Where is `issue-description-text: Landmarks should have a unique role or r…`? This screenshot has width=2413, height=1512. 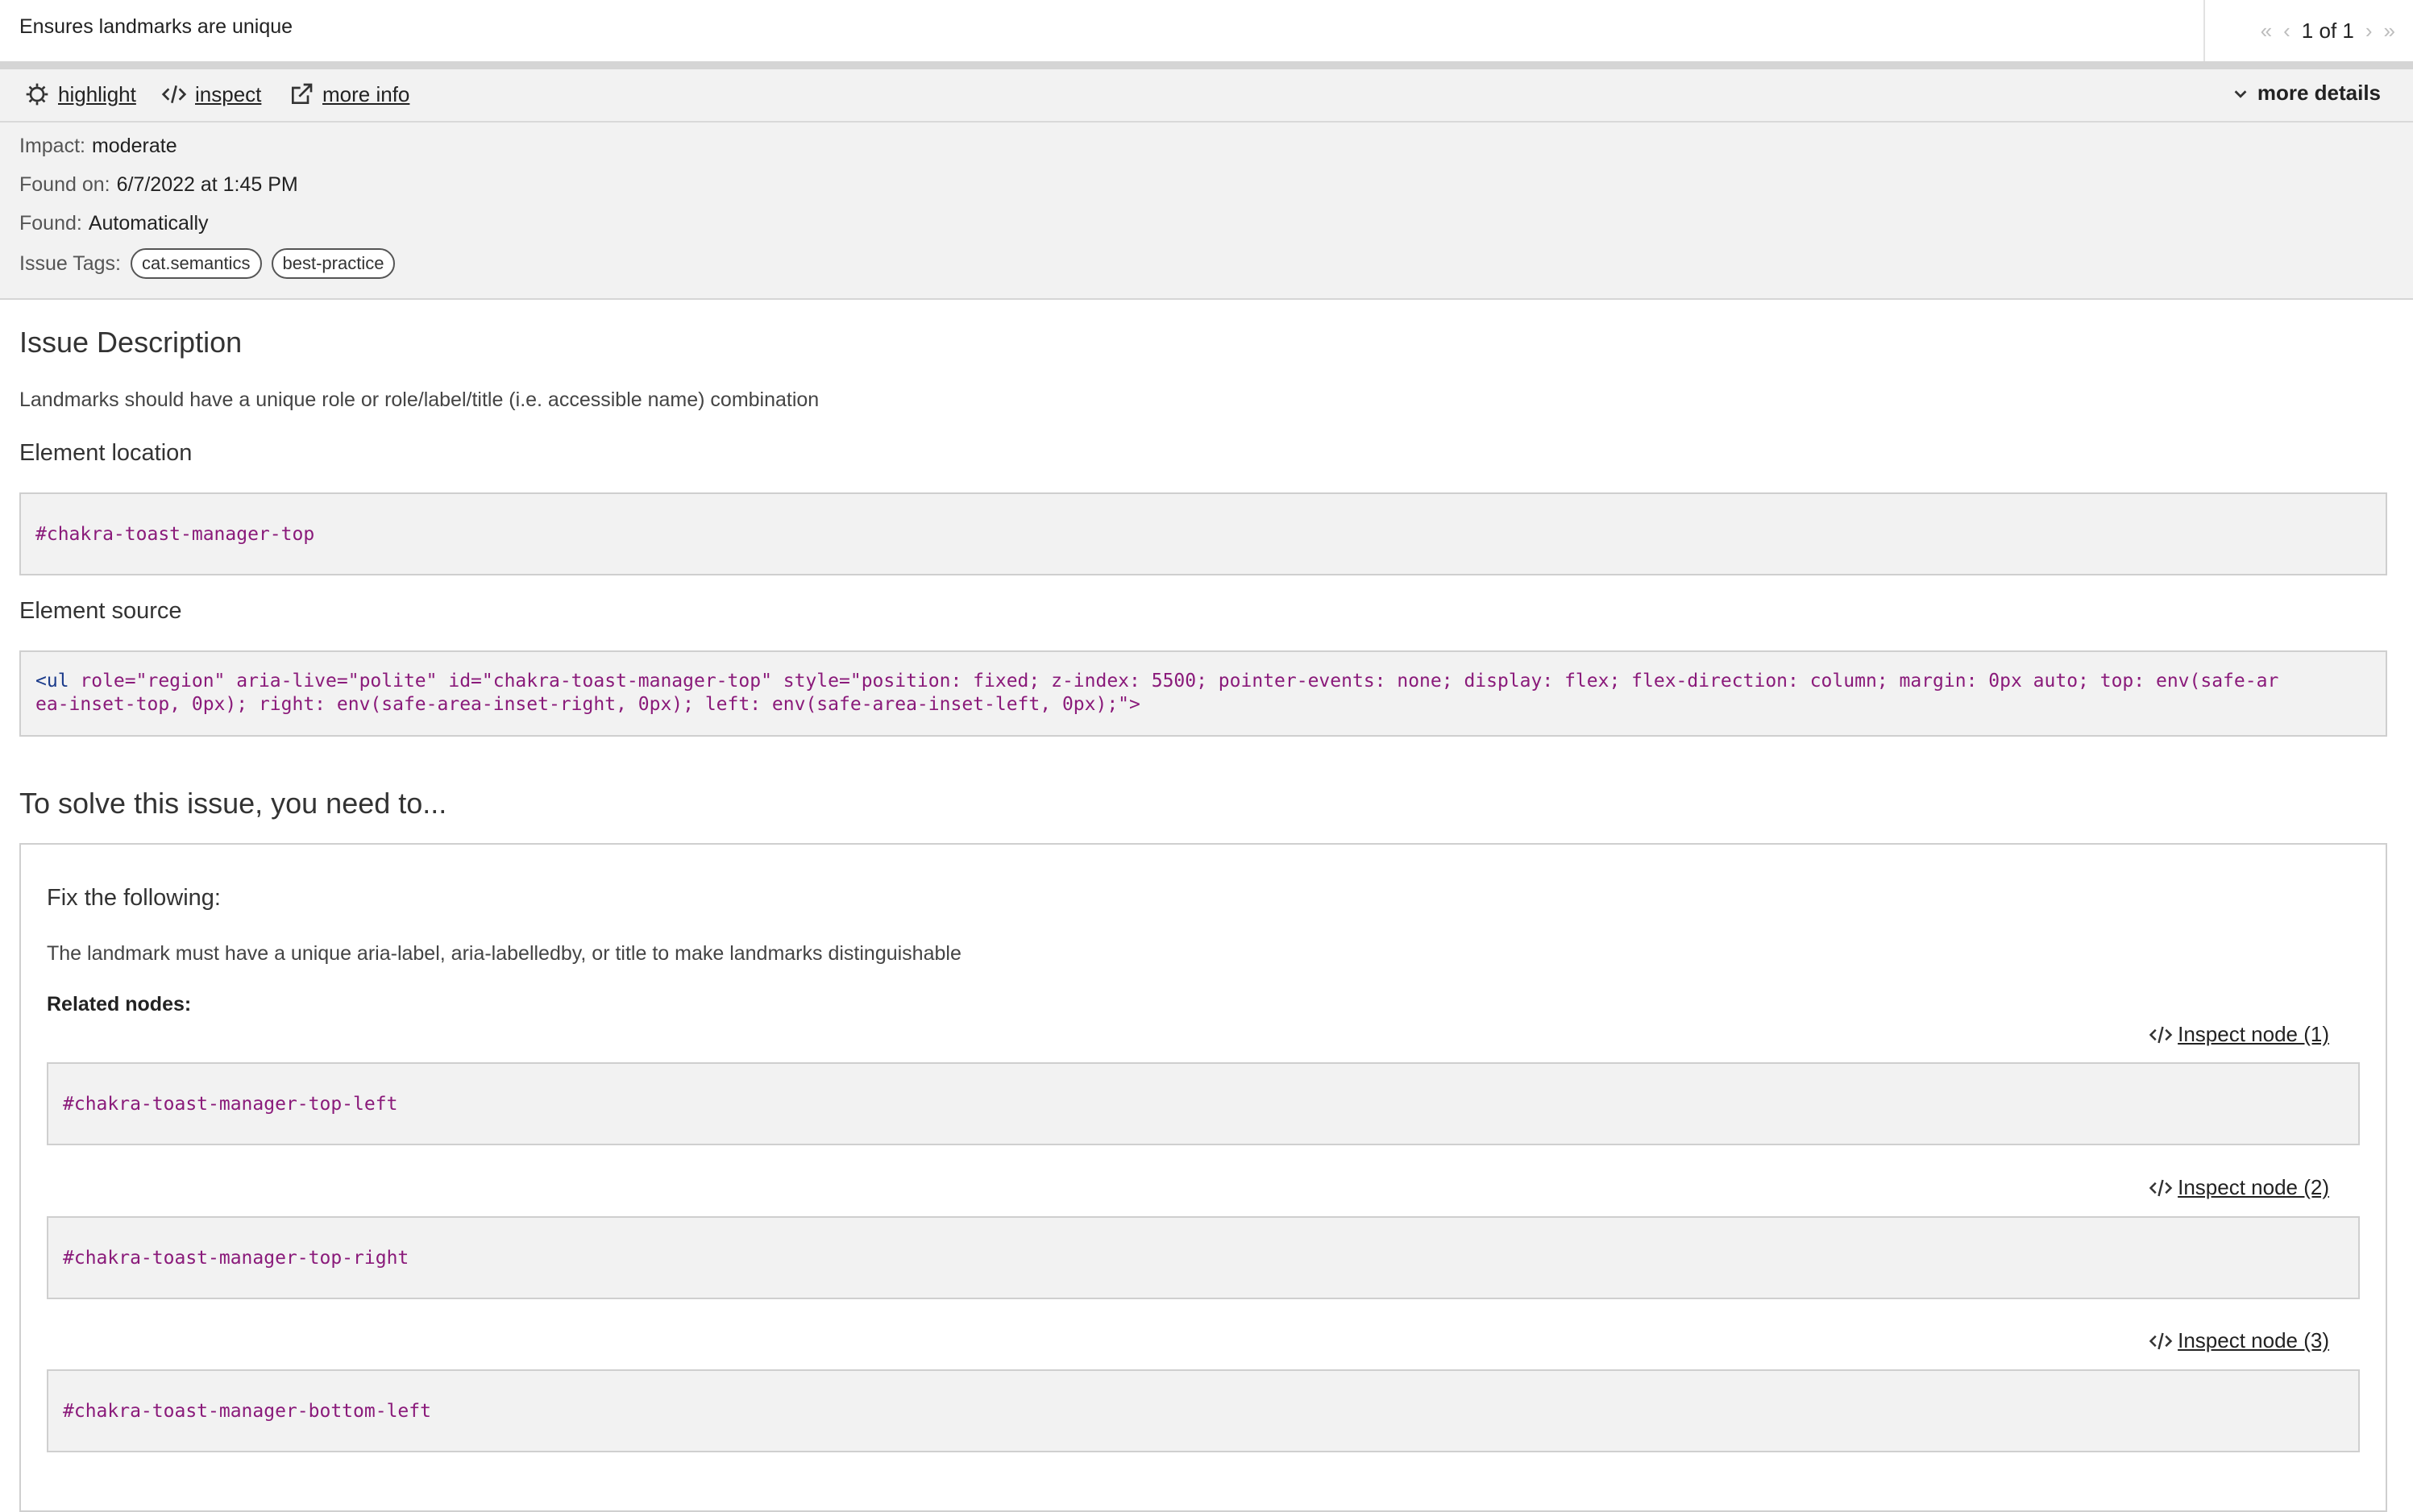 issue-description-text: Landmarks should have a unique role or r… is located at coordinates (420, 399).